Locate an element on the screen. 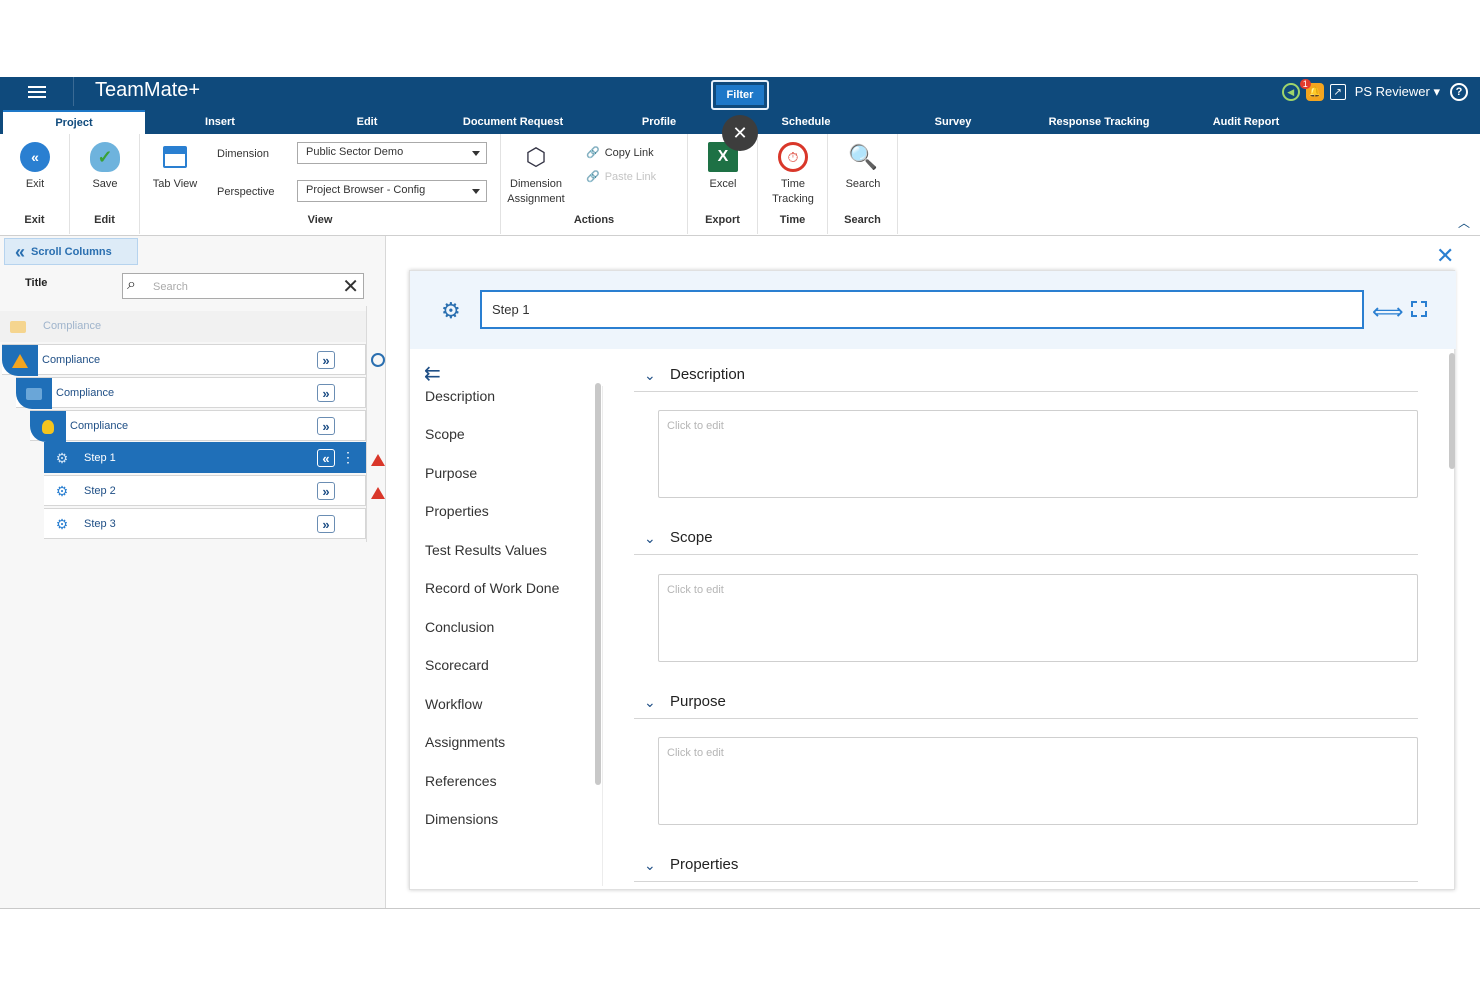 The width and height of the screenshot is (1480, 987). tree-label: Step 3 is located at coordinates (100, 524).